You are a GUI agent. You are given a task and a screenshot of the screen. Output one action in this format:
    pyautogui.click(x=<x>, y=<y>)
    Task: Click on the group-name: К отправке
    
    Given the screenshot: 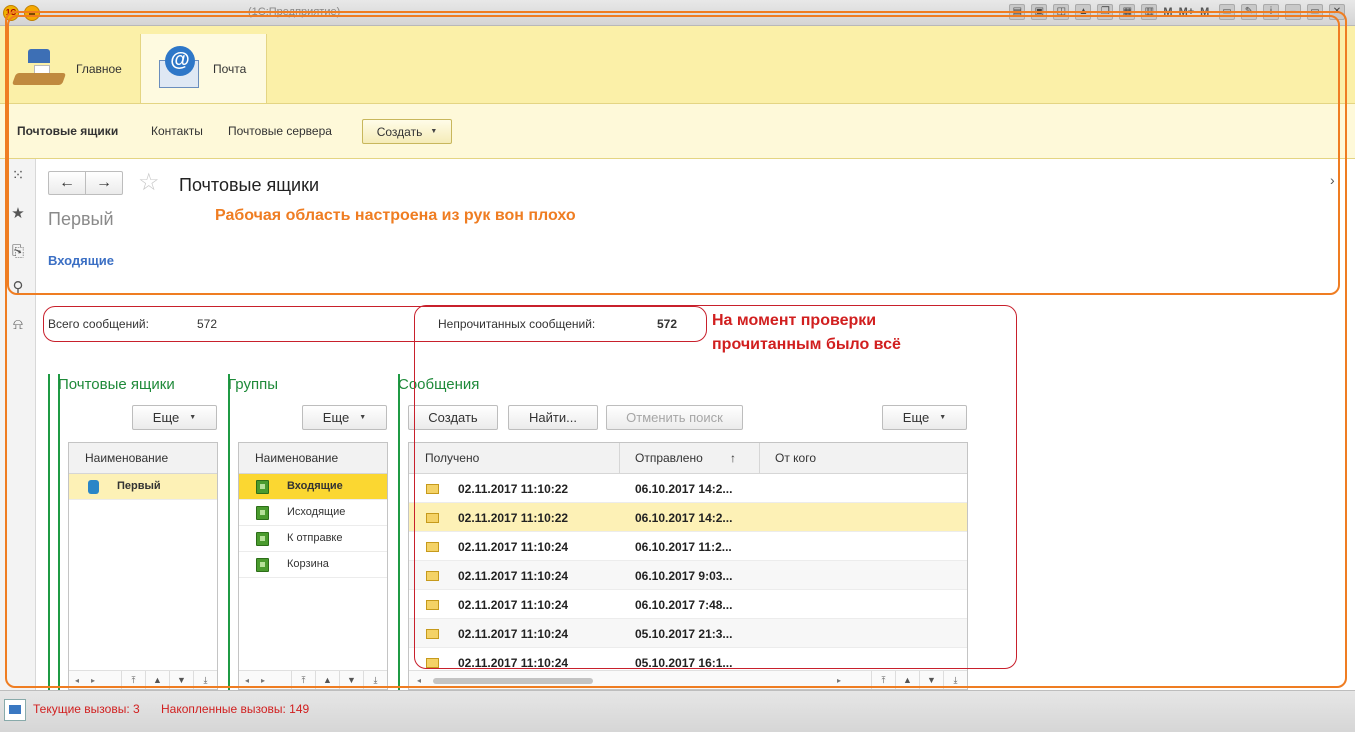 What is the action you would take?
    pyautogui.click(x=315, y=538)
    